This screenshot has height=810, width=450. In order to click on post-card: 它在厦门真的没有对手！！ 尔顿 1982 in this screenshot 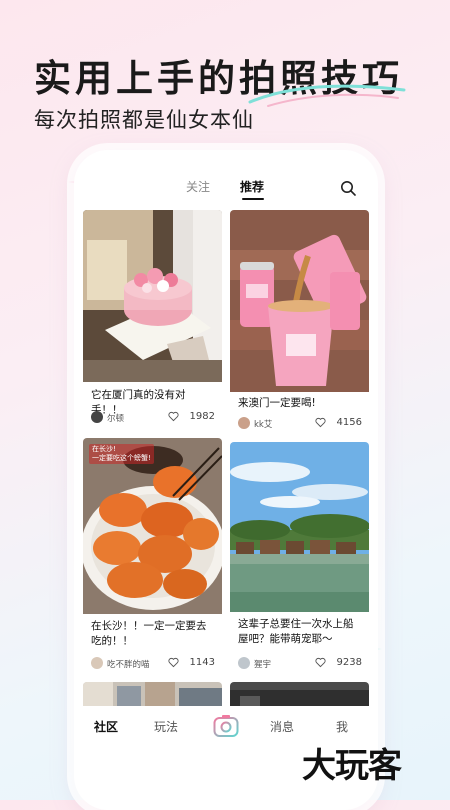, I will do `click(152, 321)`.